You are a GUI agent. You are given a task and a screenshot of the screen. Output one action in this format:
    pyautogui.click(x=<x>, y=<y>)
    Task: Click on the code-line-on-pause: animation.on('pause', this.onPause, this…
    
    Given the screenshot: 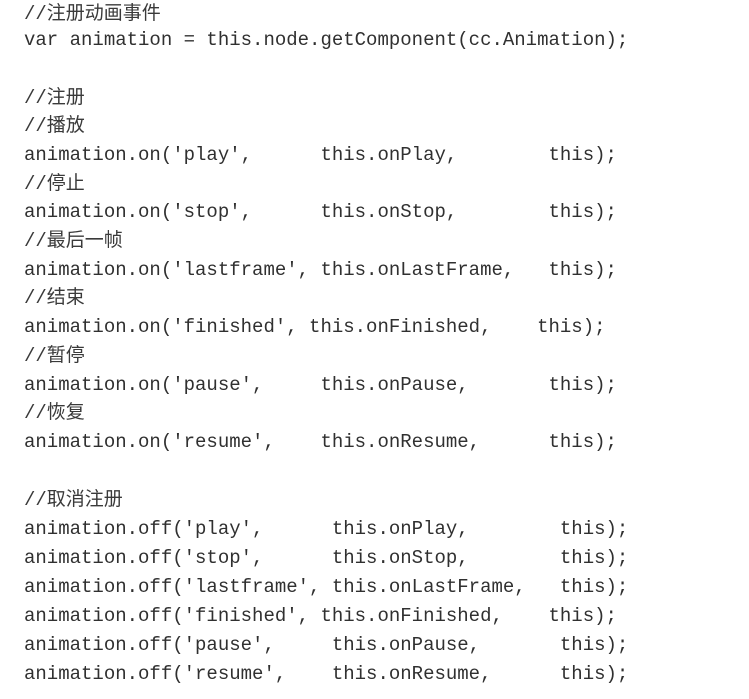 What is the action you would take?
    pyautogui.click(x=320, y=385)
    